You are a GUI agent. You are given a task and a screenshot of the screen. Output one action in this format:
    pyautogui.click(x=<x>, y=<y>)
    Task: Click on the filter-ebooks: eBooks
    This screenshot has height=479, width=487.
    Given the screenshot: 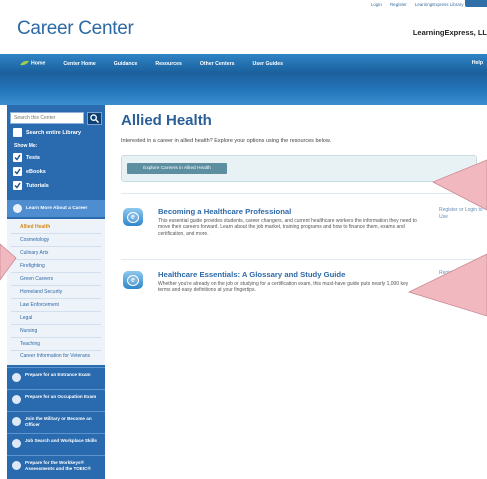 What is the action you would take?
    pyautogui.click(x=29, y=171)
    